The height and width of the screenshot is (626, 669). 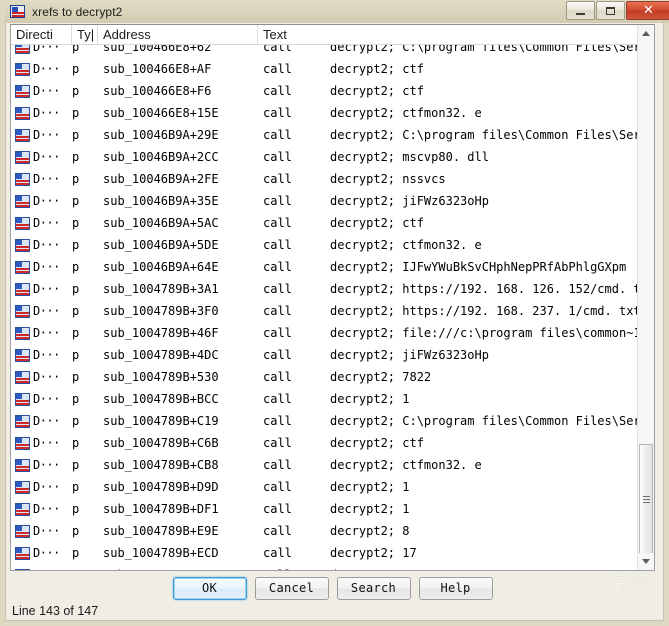 I want to click on cell-address: sub_100466E8+15E, so click(x=161, y=113).